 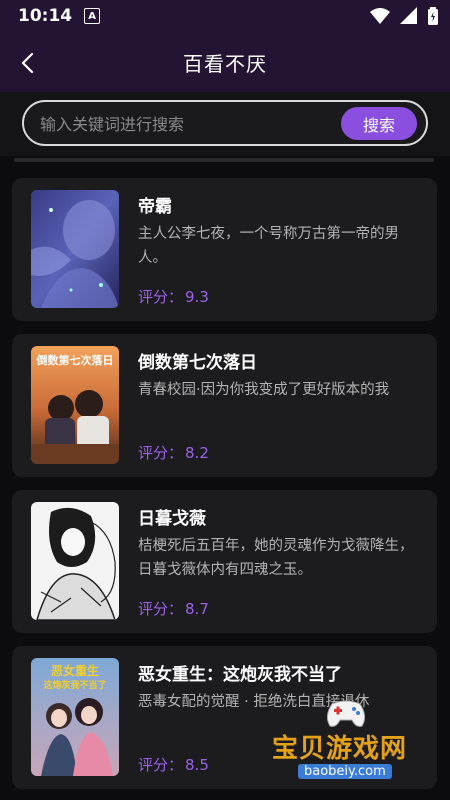 I want to click on search-box: 搜索, so click(x=225, y=123).